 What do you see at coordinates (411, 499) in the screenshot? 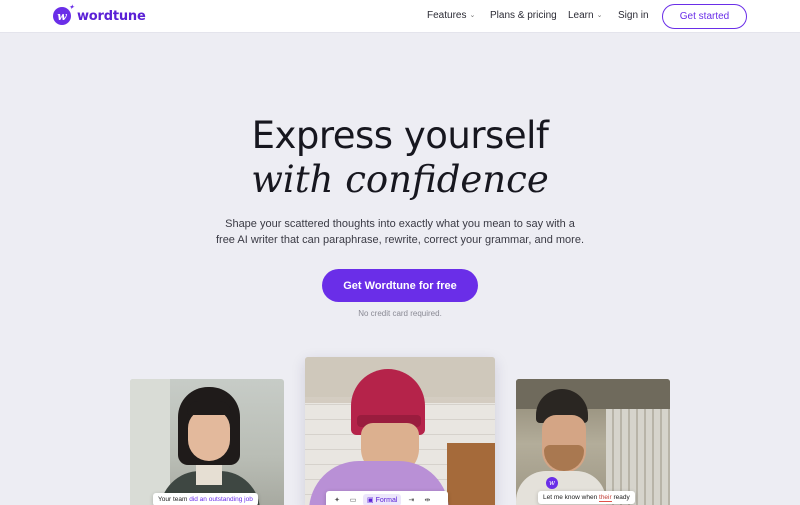
I see `shorten-icon: ⇥` at bounding box center [411, 499].